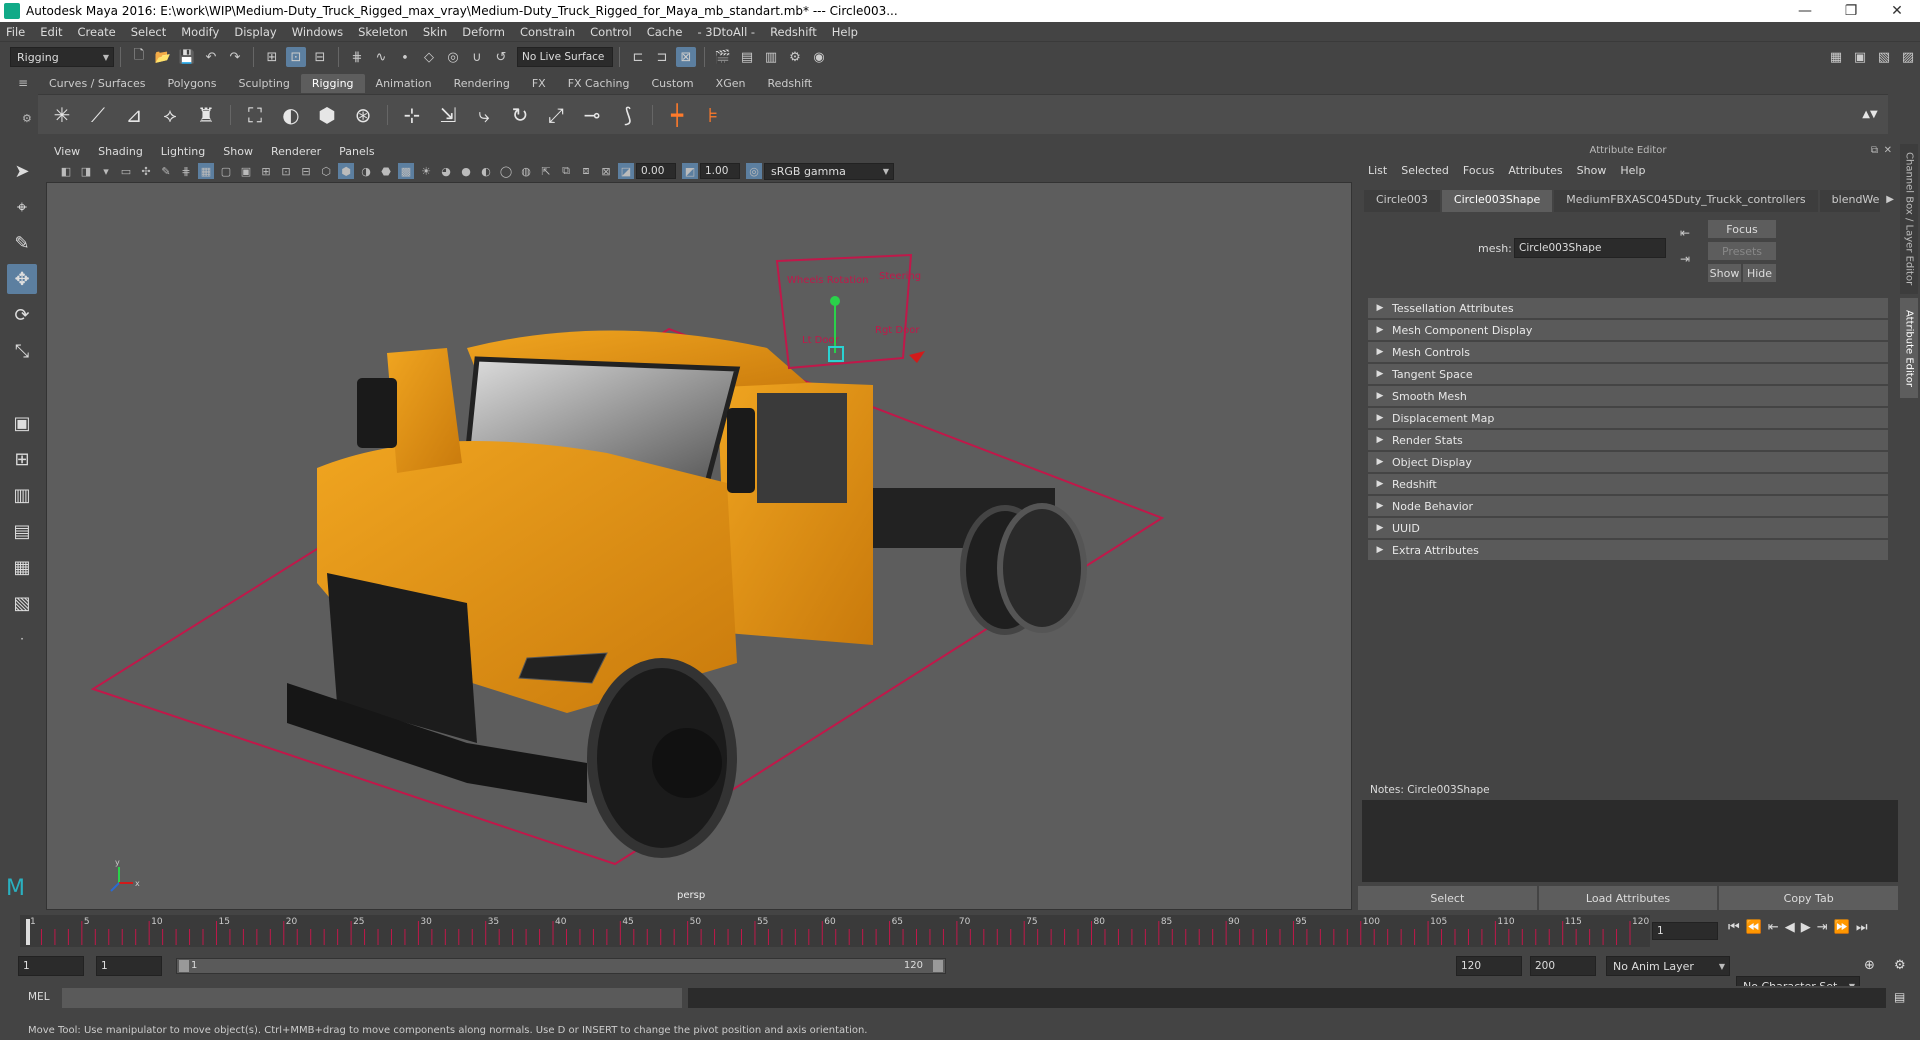  What do you see at coordinates (200, 32) in the screenshot?
I see `menu-modify: Modify` at bounding box center [200, 32].